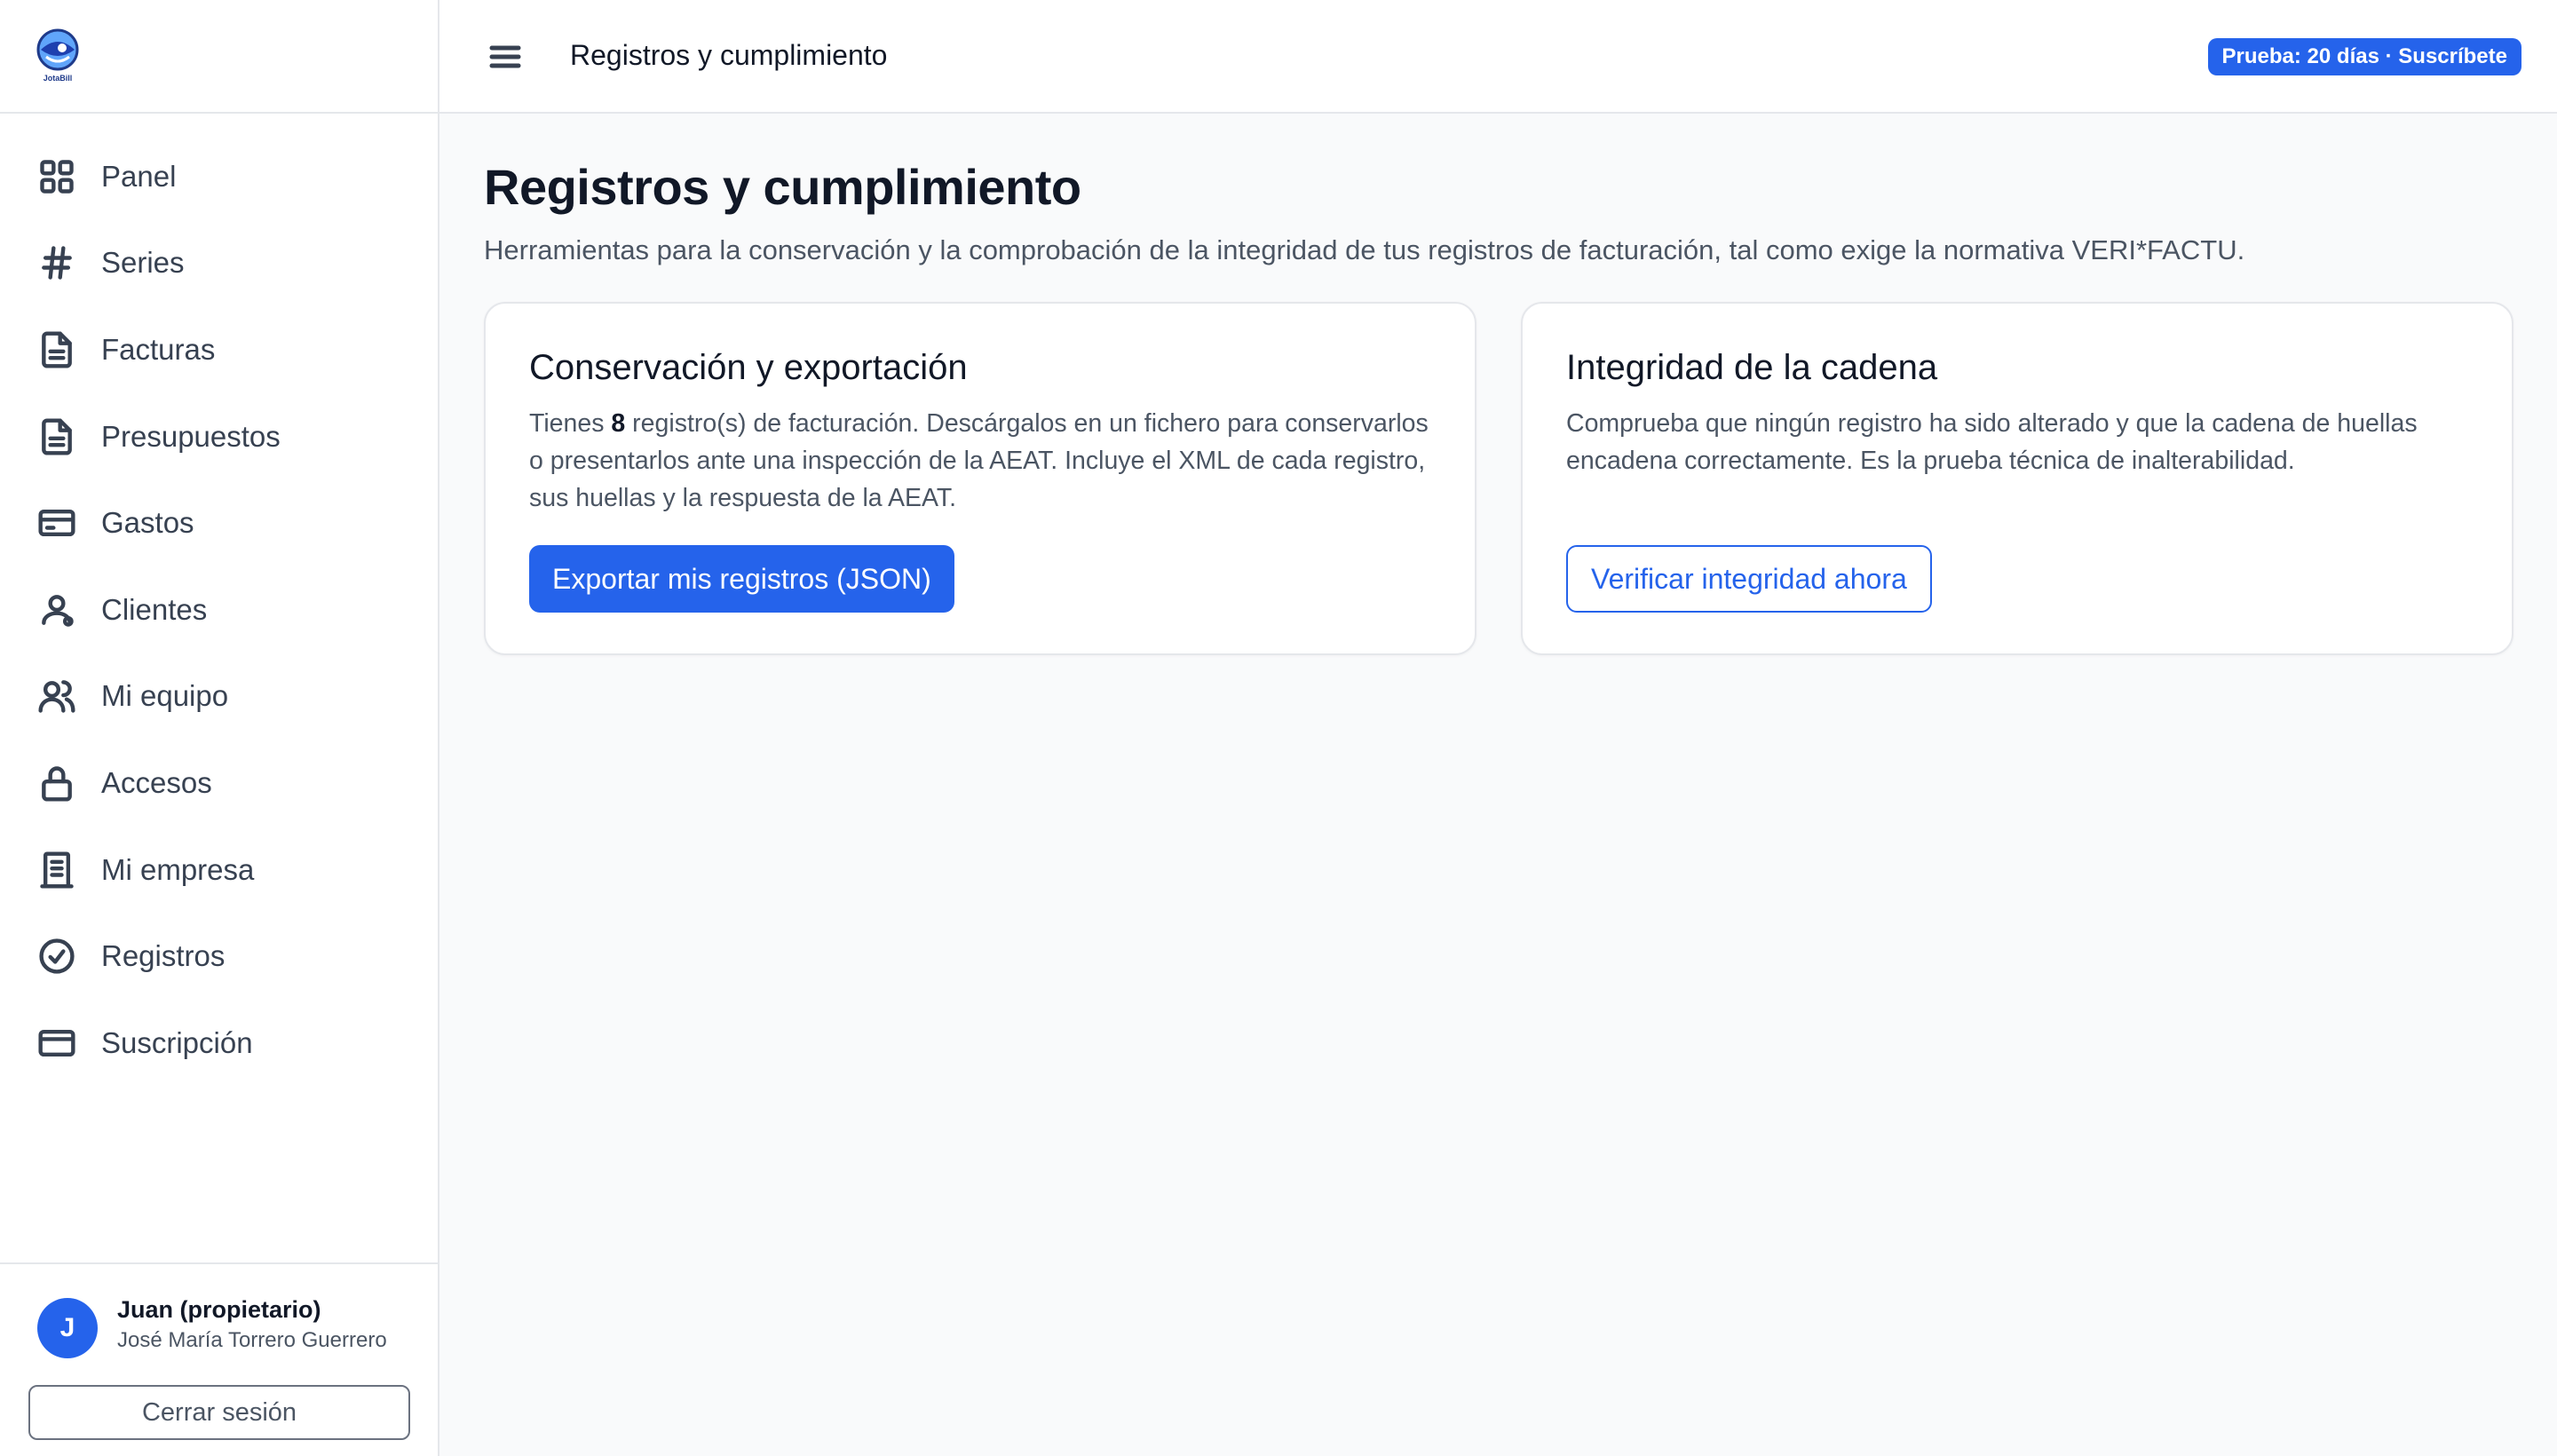  I want to click on logo-area: JotaBill, so click(219, 57).